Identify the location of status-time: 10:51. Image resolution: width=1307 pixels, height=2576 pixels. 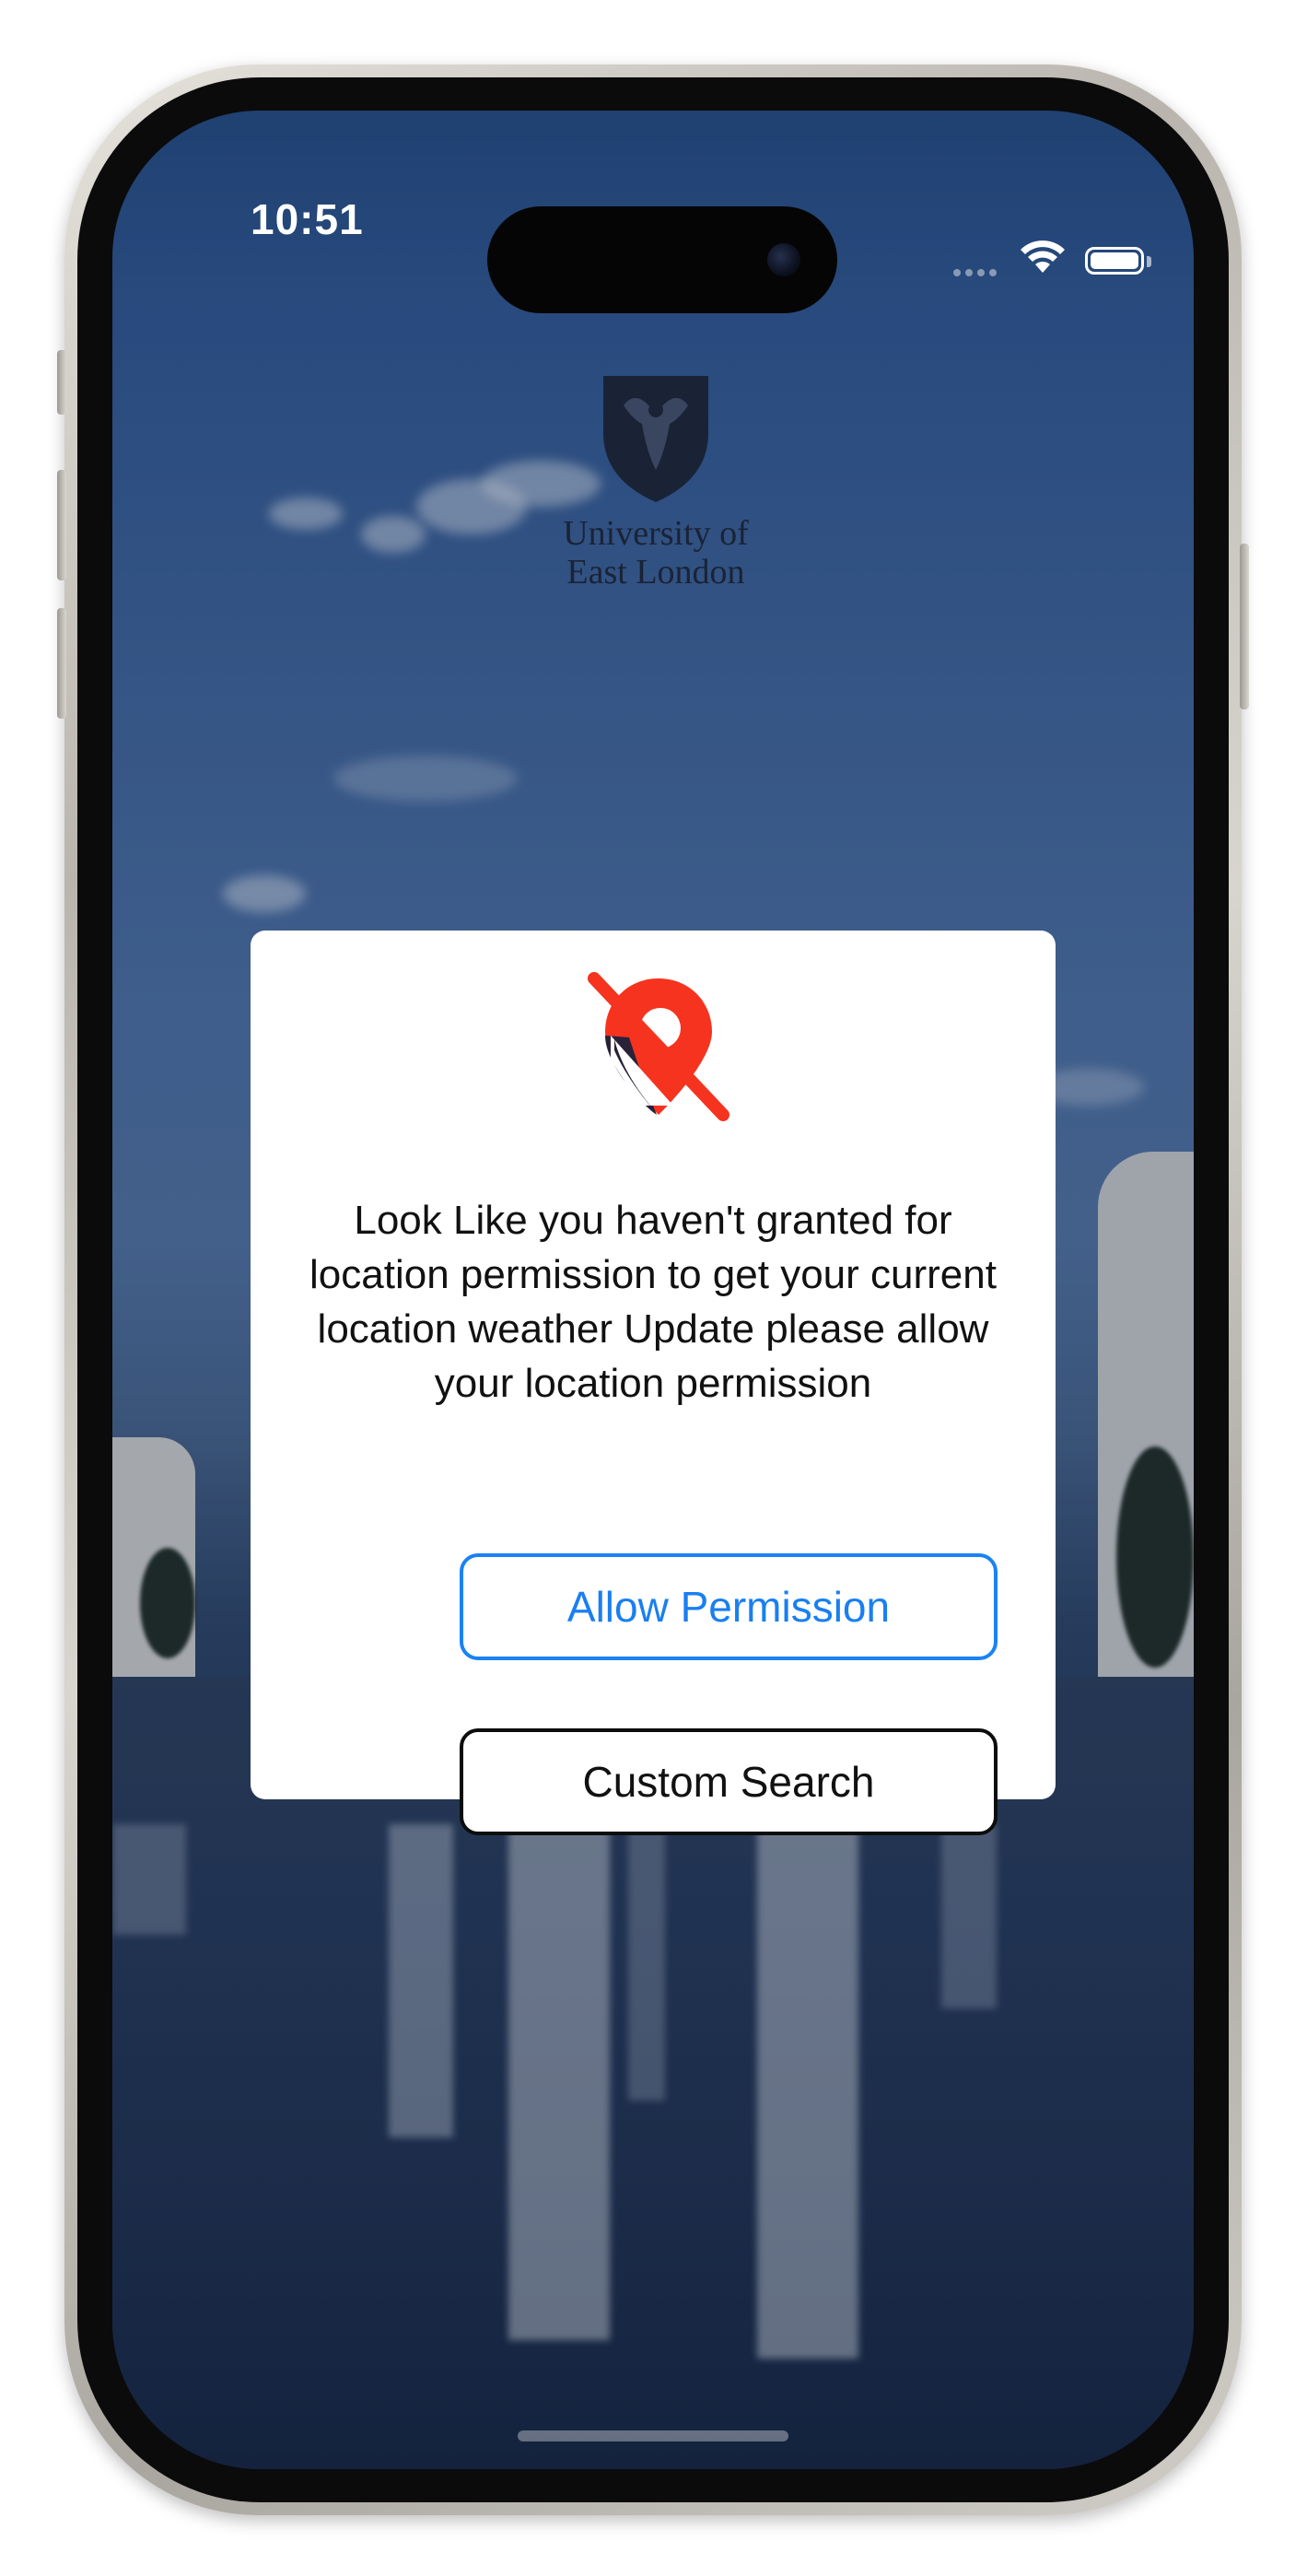
(307, 219).